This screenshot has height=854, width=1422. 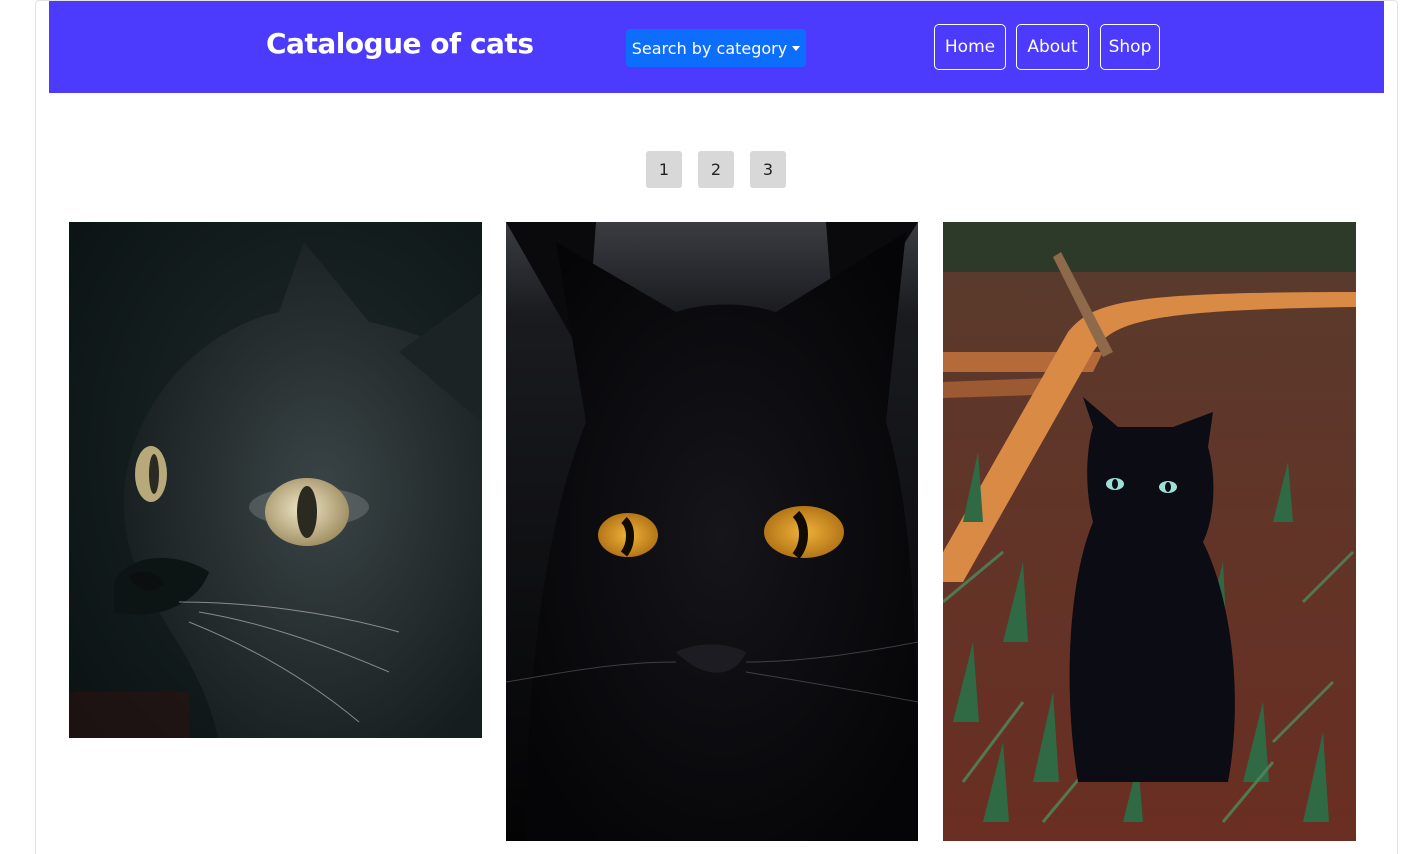 I want to click on dropdown-label: Search by category, so click(x=709, y=48).